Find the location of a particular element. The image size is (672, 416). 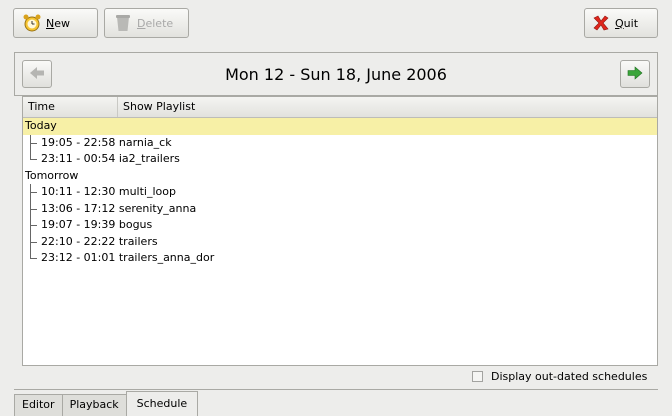

new-button-label: ew is located at coordinates (62, 23).